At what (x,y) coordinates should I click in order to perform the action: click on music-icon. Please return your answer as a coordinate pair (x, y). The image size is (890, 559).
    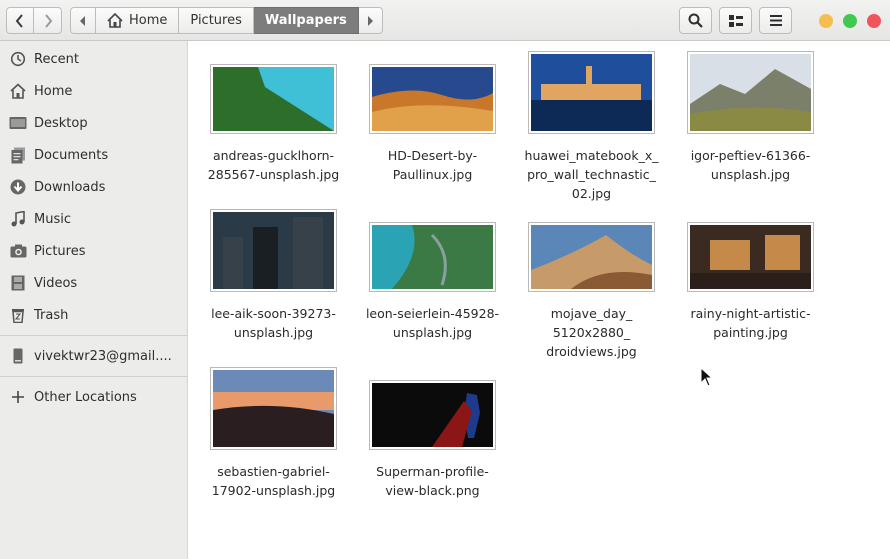
    Looking at the image, I should click on (18, 219).